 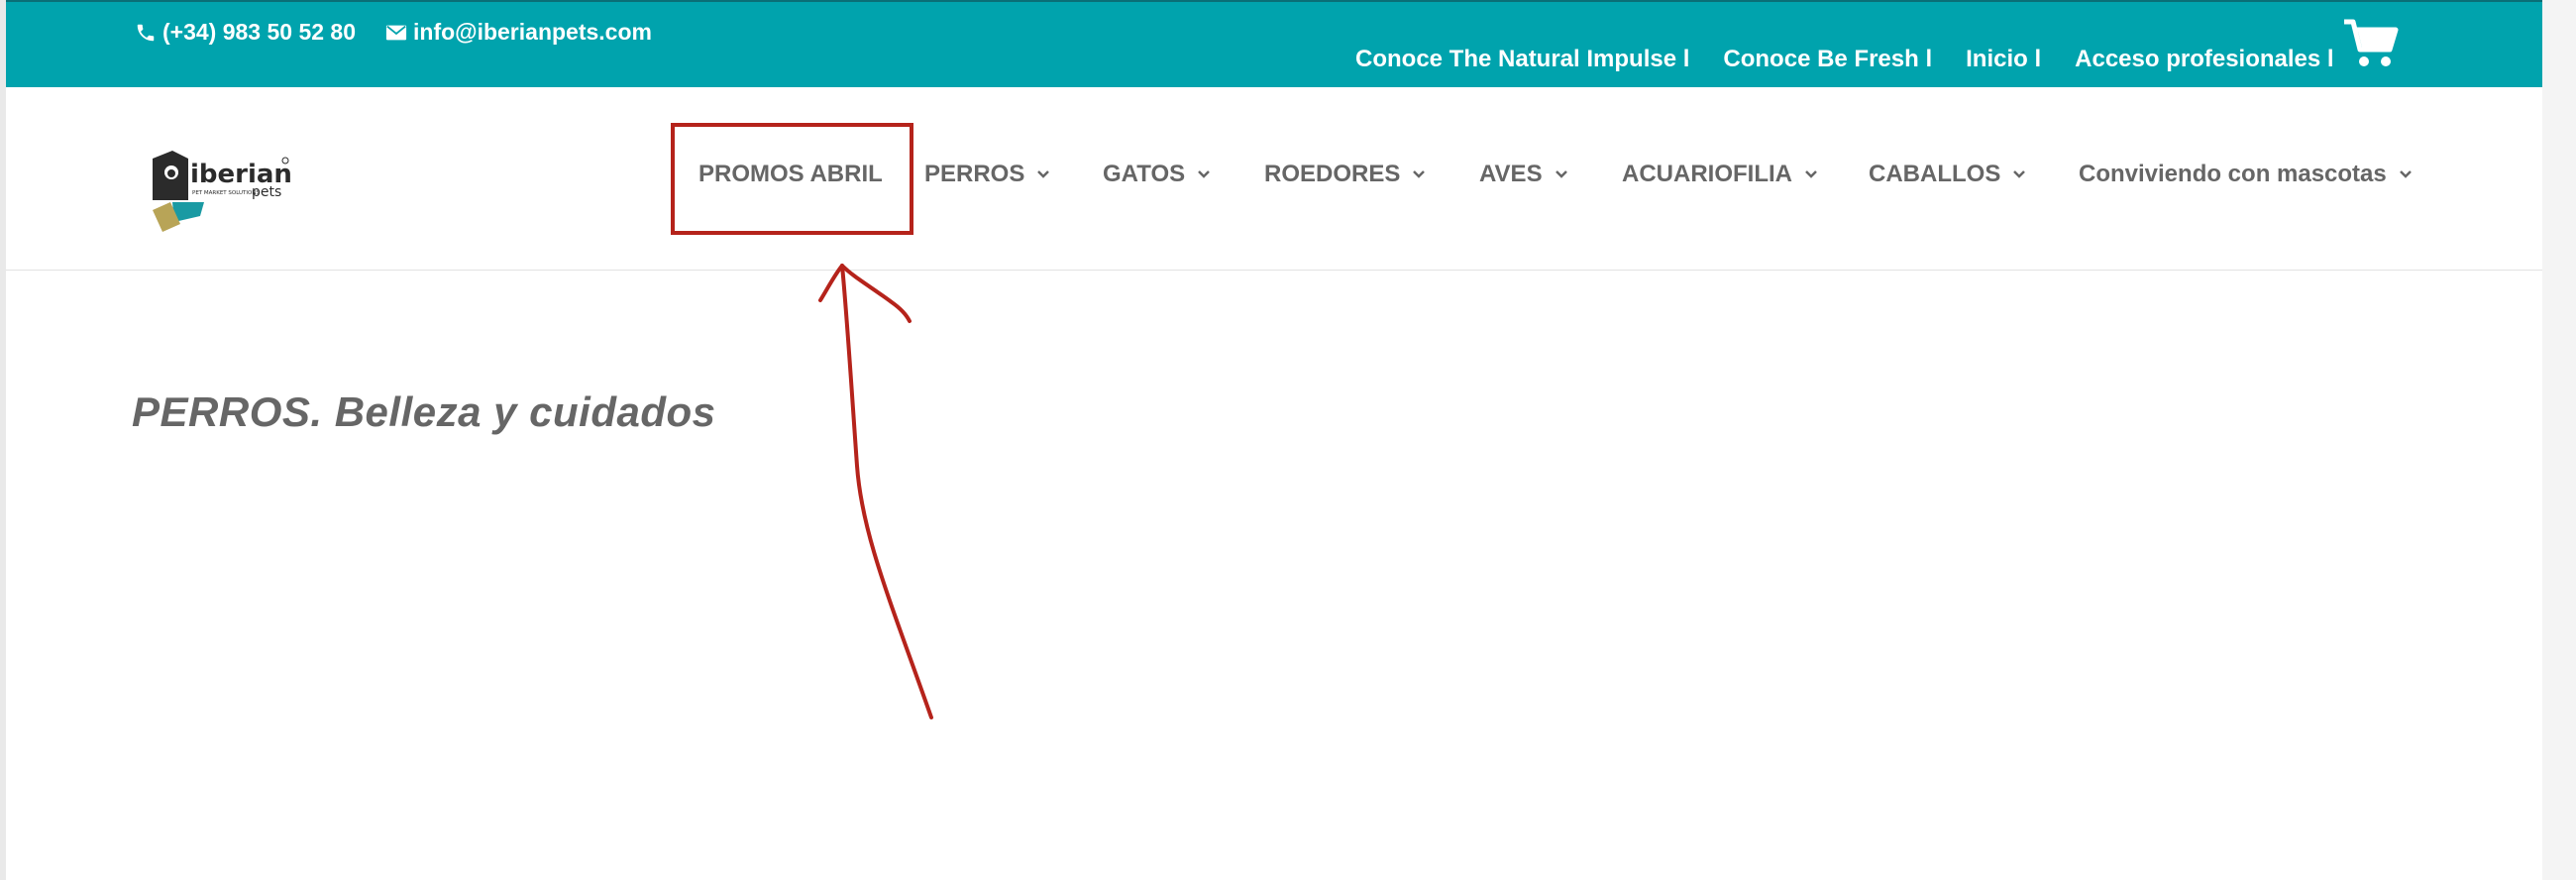 I want to click on nav-label: ACUARIOFILIA, so click(x=1707, y=174).